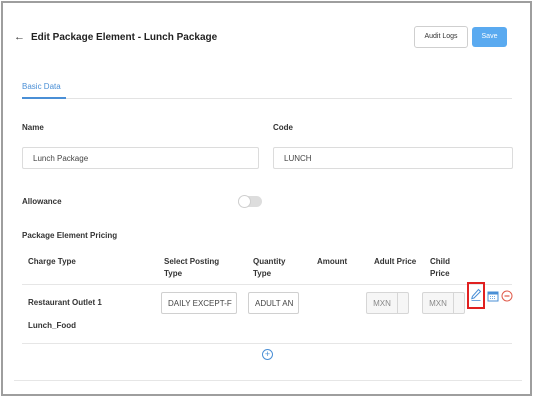 The height and width of the screenshot is (401, 537). Describe the element at coordinates (507, 296) in the screenshot. I see `remove-circle-icon` at that location.